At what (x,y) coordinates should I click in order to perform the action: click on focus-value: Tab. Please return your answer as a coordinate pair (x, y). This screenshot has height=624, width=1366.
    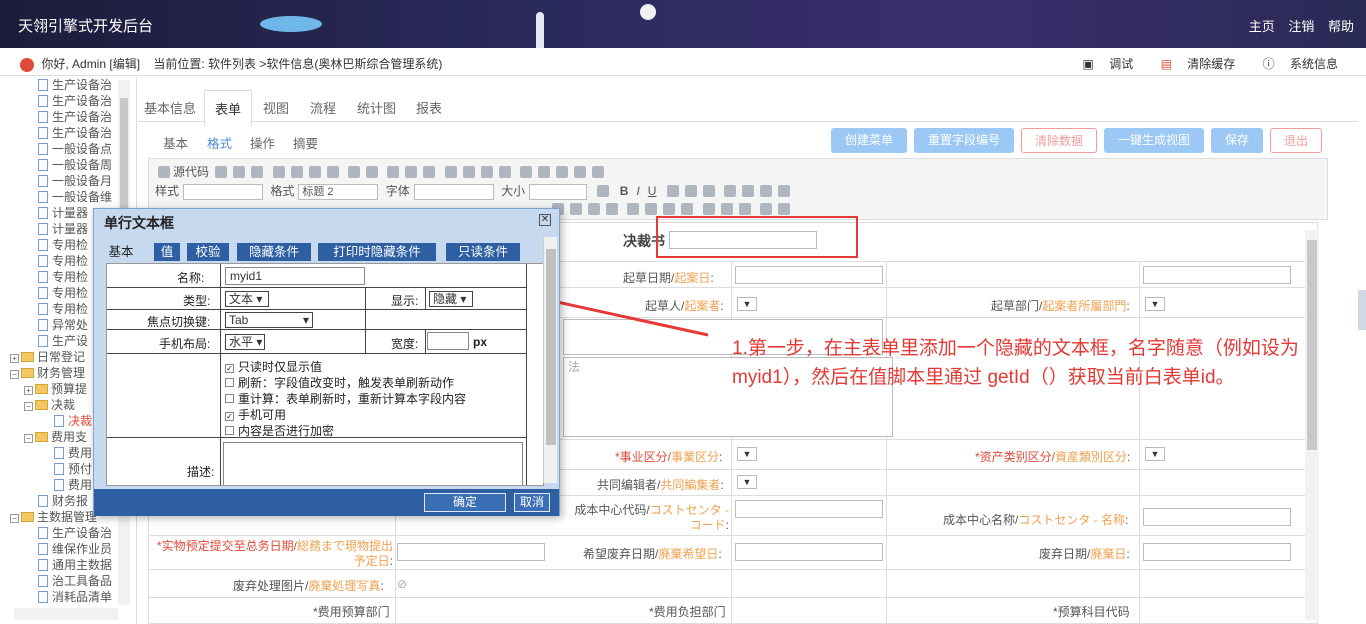
    Looking at the image, I should click on (239, 320).